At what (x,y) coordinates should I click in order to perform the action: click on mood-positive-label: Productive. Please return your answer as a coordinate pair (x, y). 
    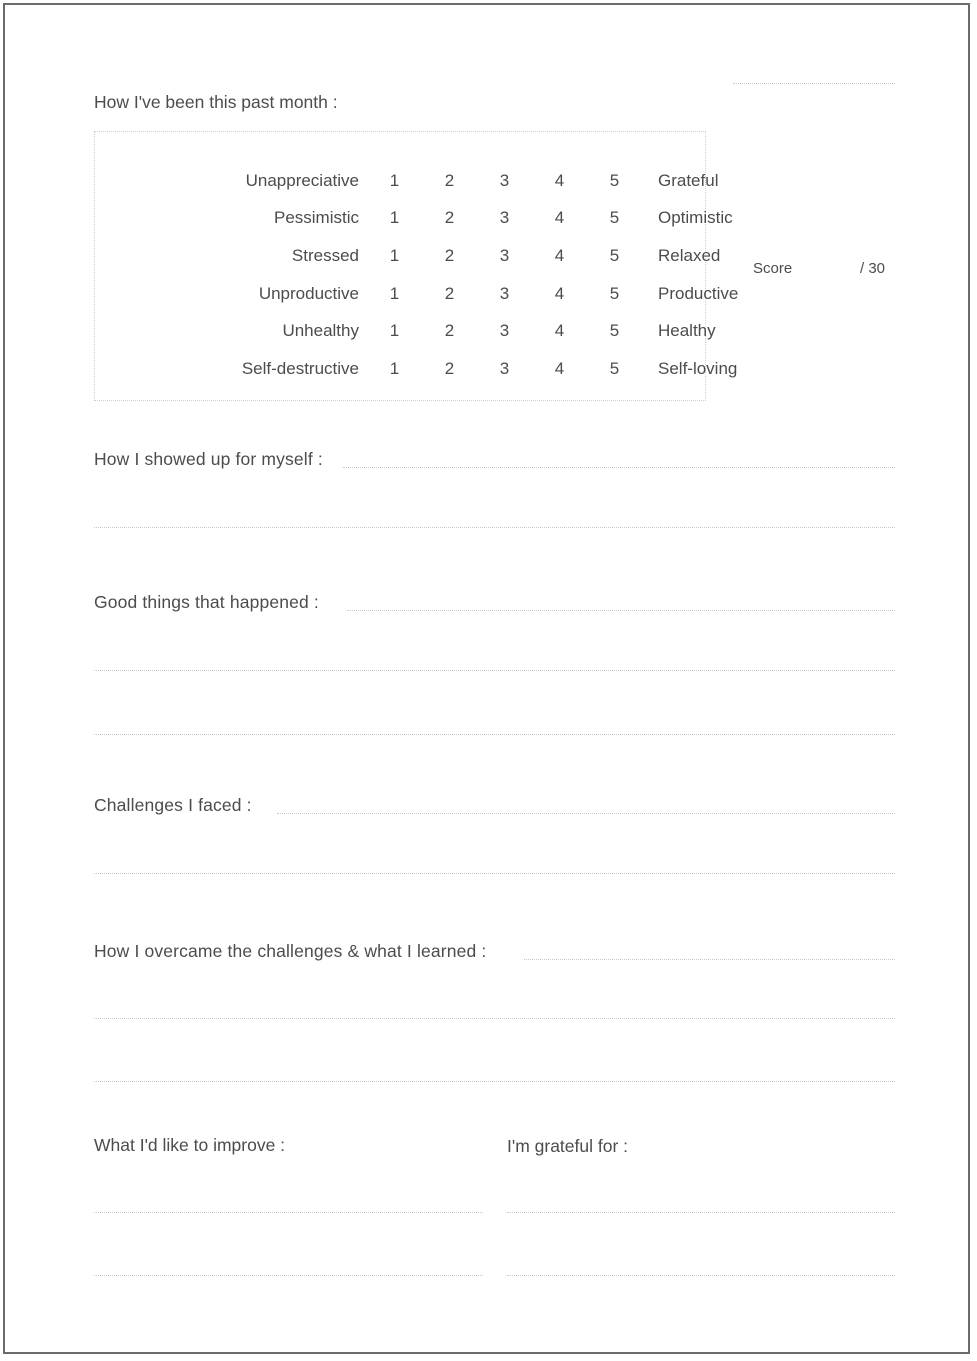
    Looking at the image, I should click on (698, 293).